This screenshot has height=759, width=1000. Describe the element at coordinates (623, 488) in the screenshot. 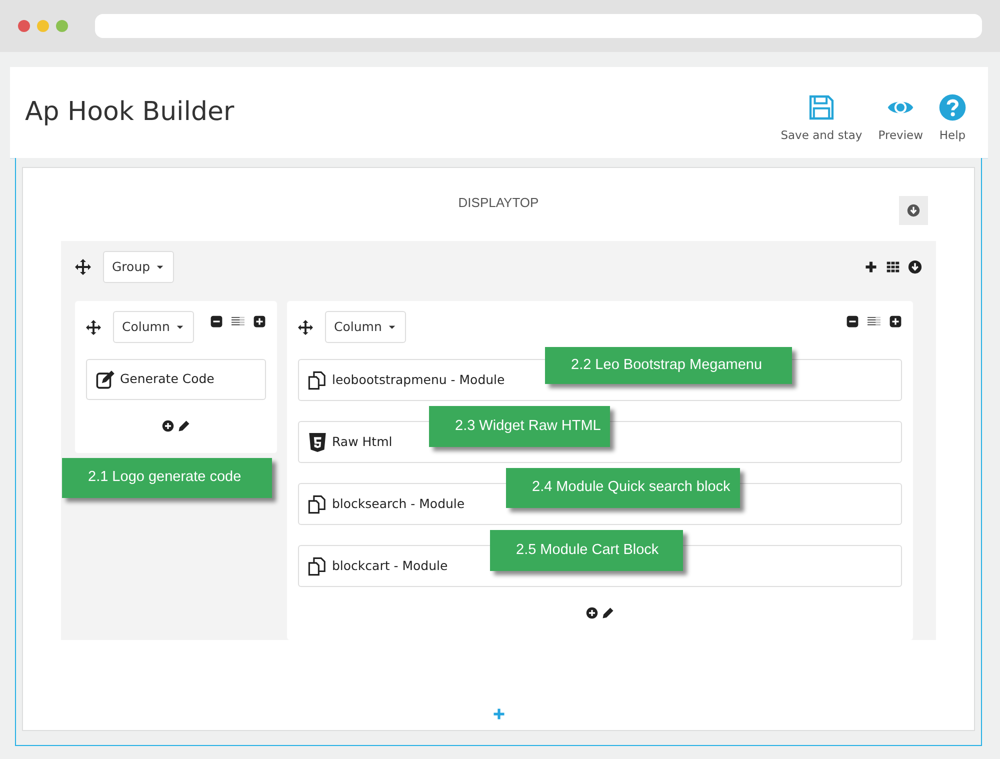

I see `callout-label: 2.4 Module Quick search block` at that location.